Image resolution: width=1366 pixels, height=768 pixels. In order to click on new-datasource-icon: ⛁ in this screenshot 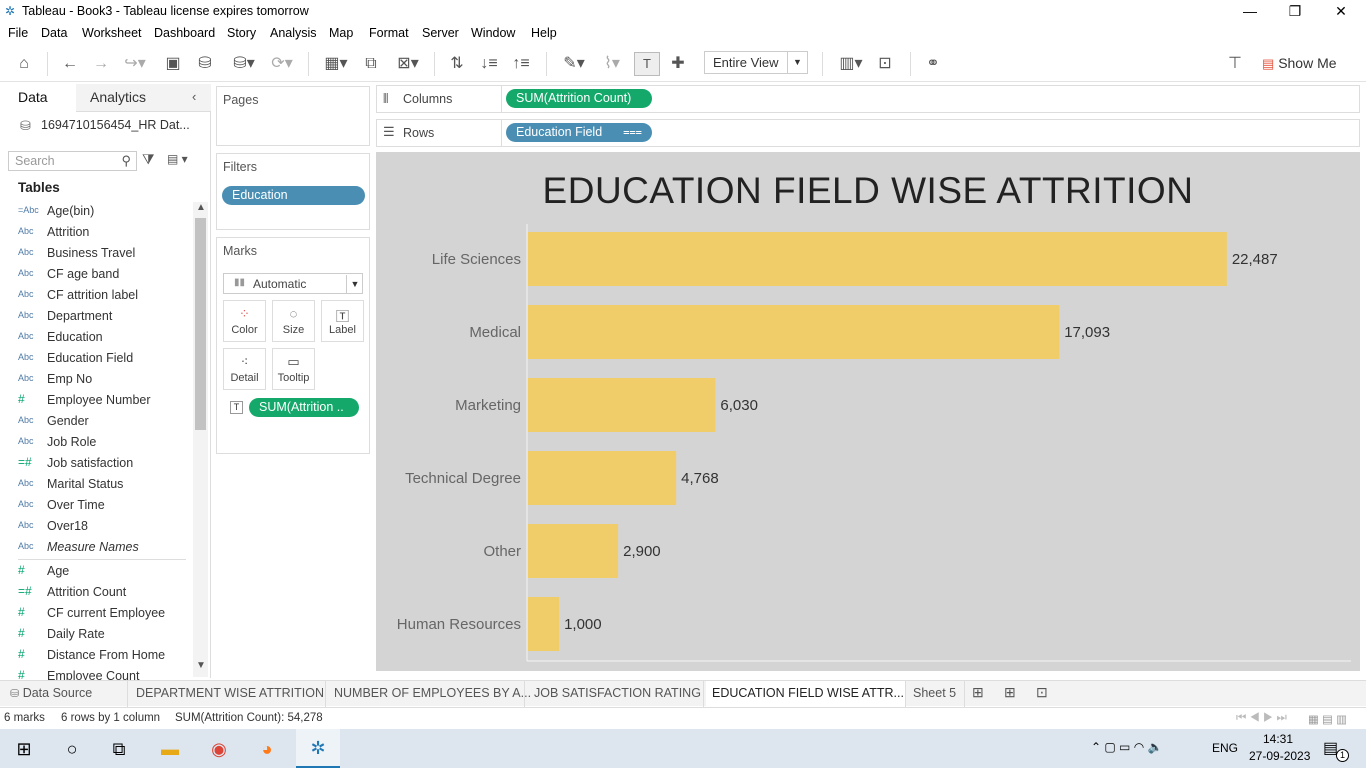, I will do `click(205, 64)`.